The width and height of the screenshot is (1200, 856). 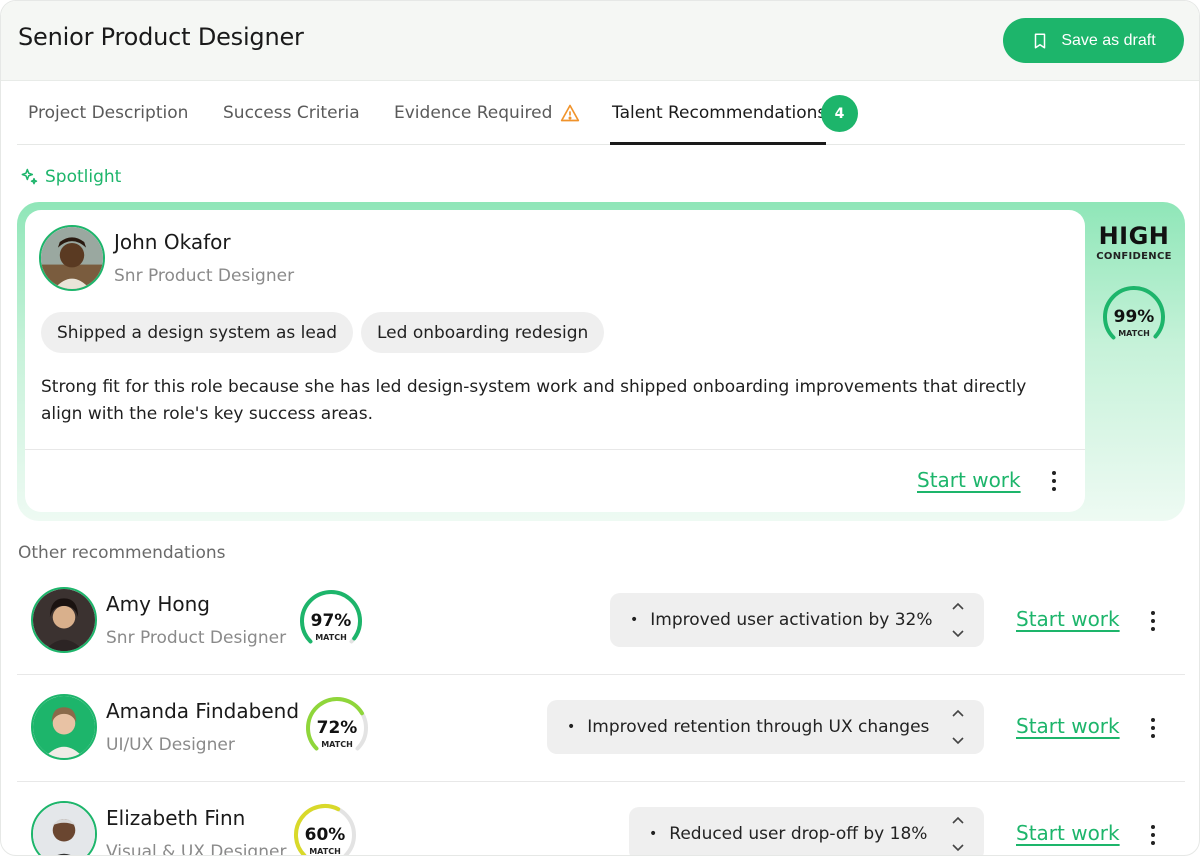 I want to click on other-recommendations-heading: Other recommendations, so click(x=122, y=553).